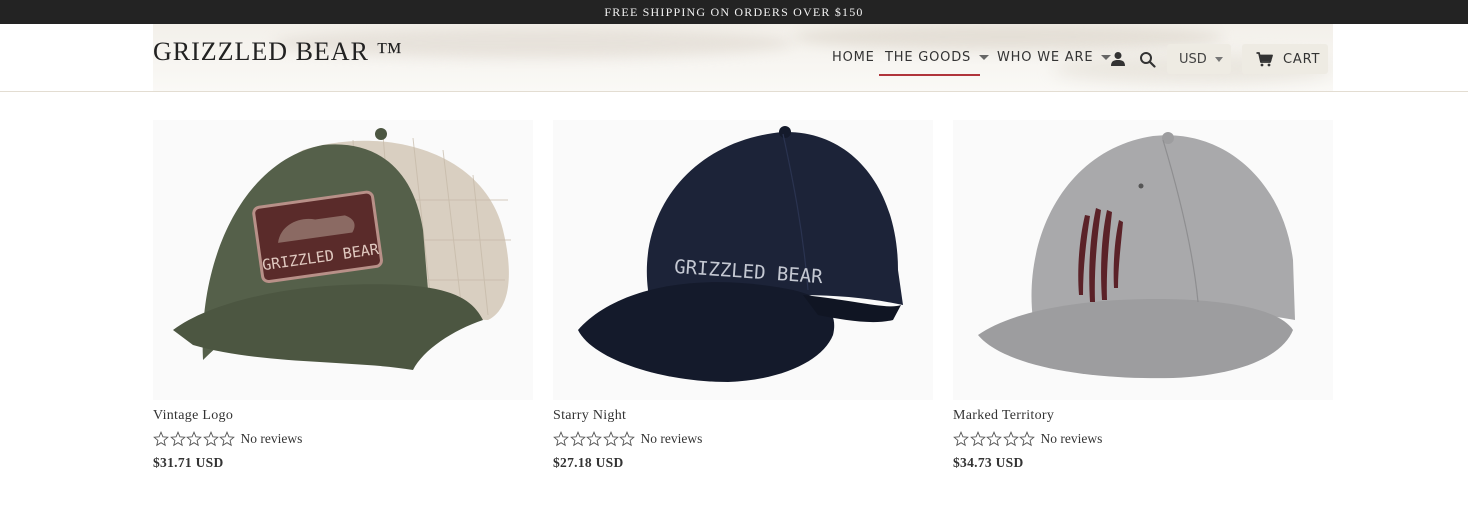 The image size is (1468, 526). I want to click on product-title: Starry Night, so click(743, 416).